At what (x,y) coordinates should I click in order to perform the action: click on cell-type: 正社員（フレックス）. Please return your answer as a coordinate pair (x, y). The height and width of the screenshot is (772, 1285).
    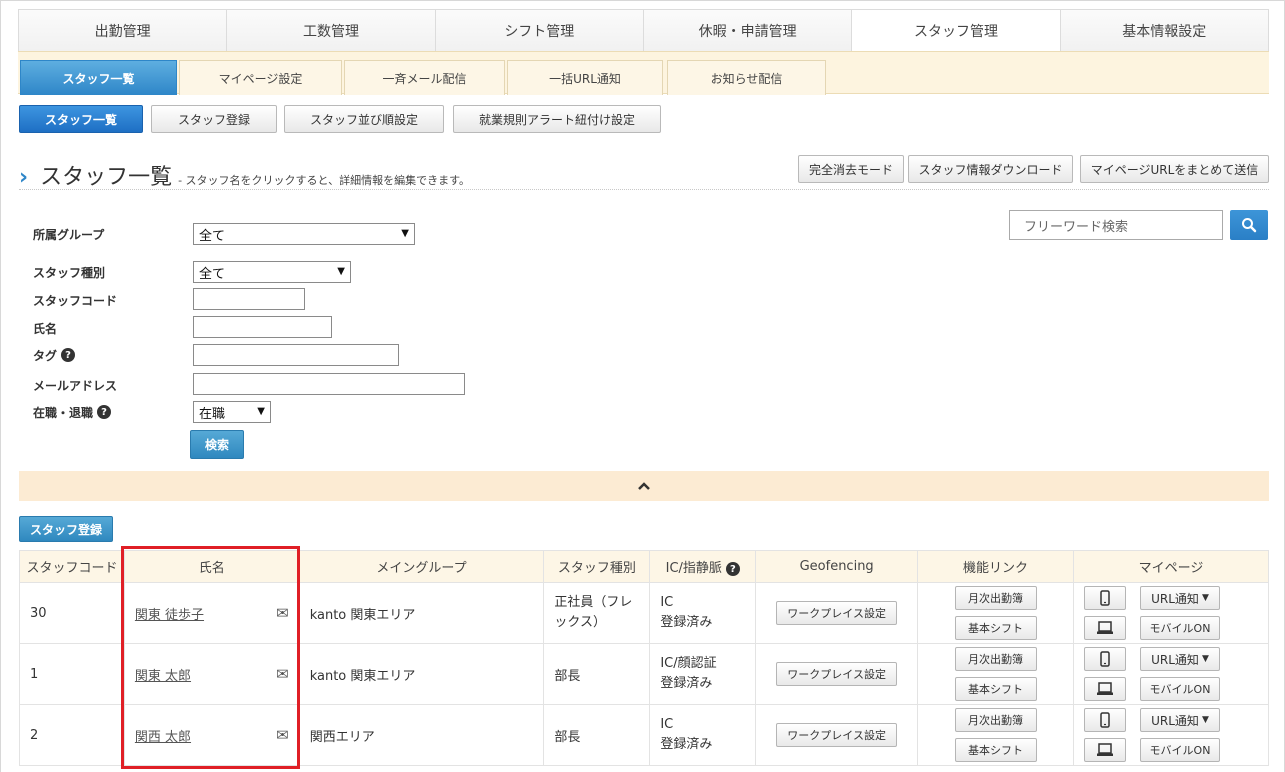
    Looking at the image, I should click on (597, 613).